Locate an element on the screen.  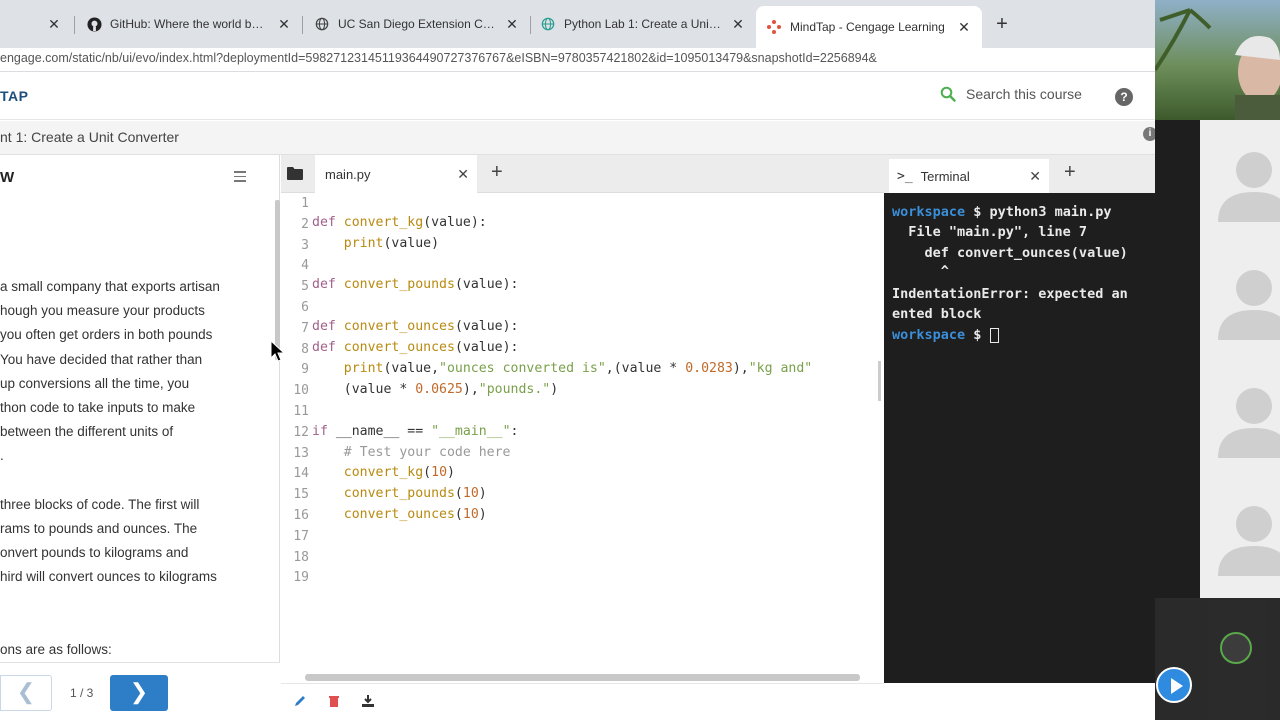
terminal-line: ^ is located at coordinates (920, 271).